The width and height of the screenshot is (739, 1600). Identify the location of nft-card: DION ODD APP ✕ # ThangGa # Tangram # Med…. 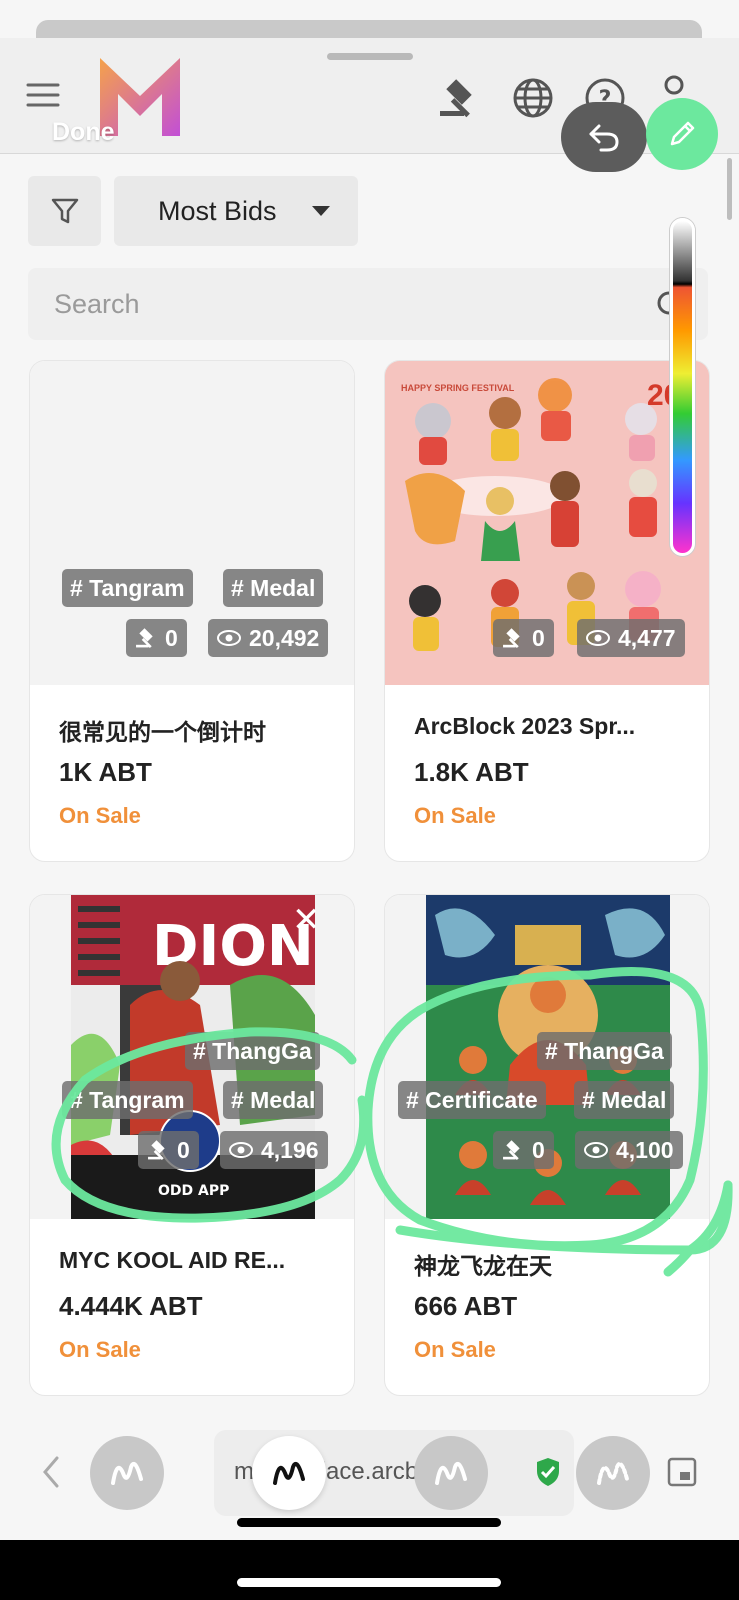
(192, 1145).